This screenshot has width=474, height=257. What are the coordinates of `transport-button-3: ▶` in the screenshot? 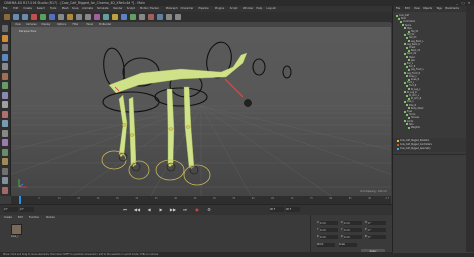 It's located at (161, 210).